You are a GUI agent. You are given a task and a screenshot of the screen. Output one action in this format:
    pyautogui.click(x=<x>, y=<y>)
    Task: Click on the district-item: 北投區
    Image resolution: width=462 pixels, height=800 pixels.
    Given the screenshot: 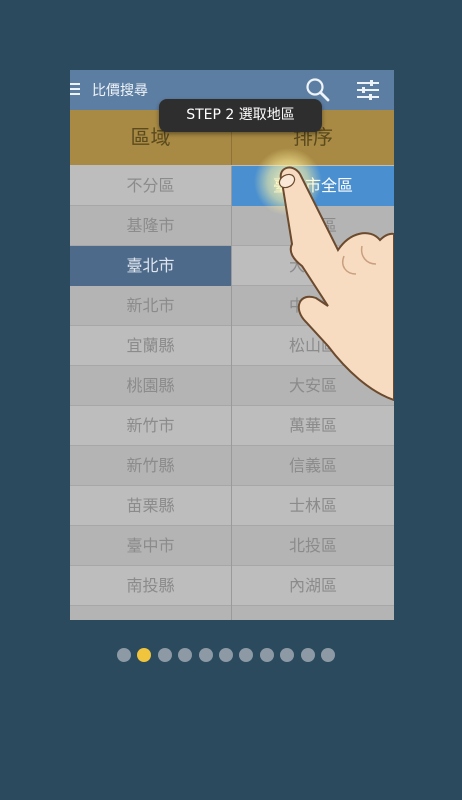 What is the action you would take?
    pyautogui.click(x=313, y=546)
    